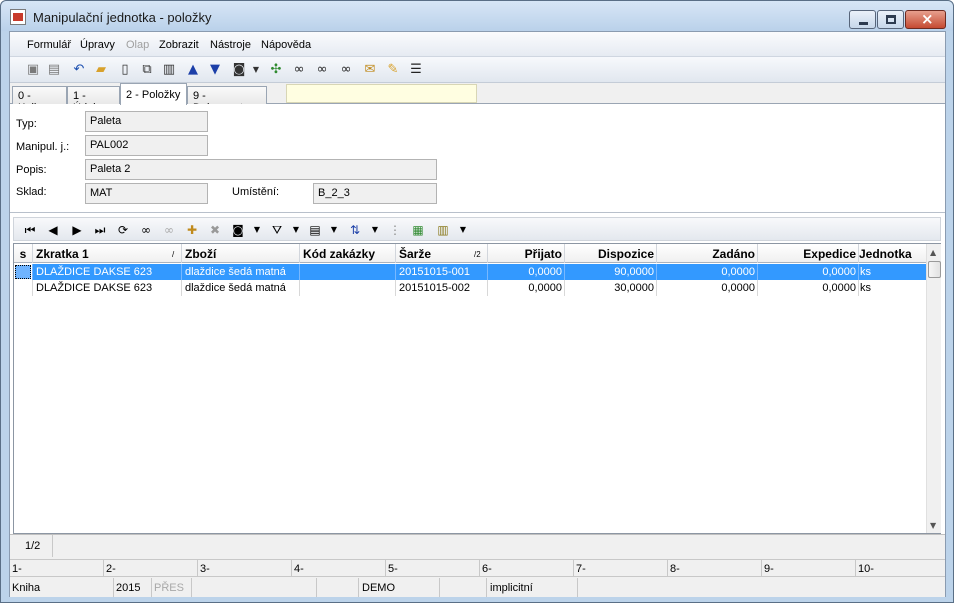 The width and height of the screenshot is (954, 603). I want to click on header-s: s, so click(23, 253).